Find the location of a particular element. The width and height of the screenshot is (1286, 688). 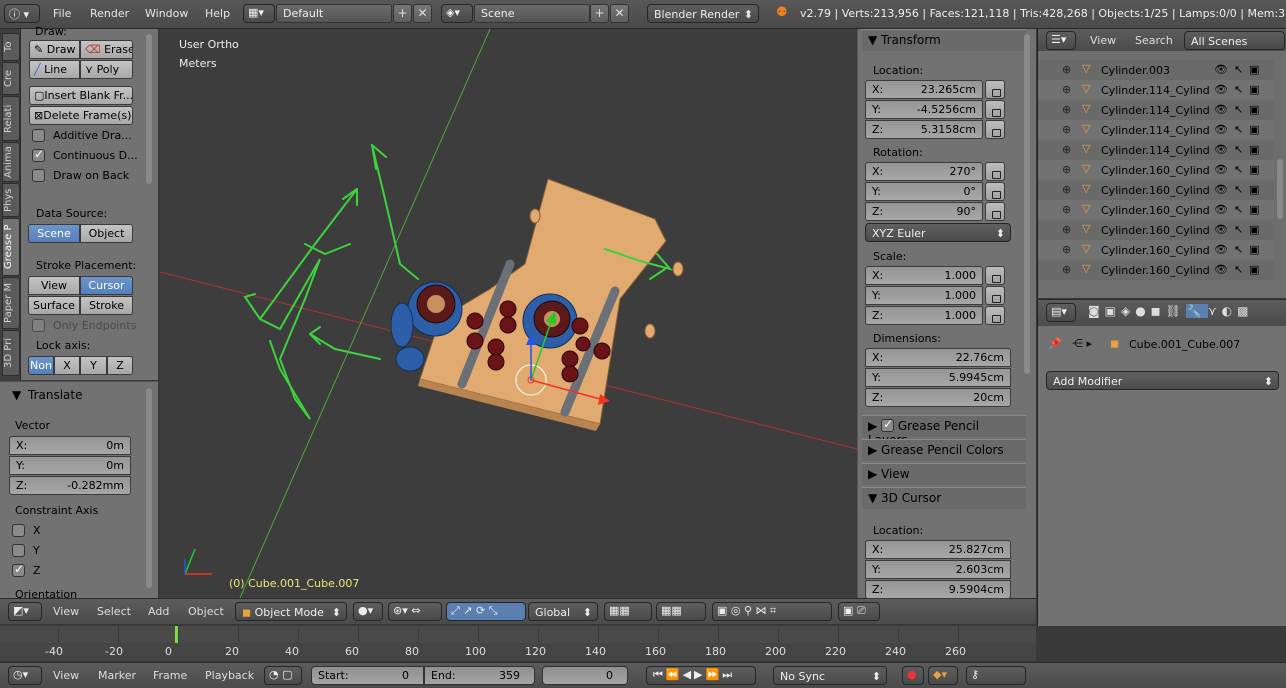

scale-y-field: Y: 1.000 is located at coordinates (924, 295).